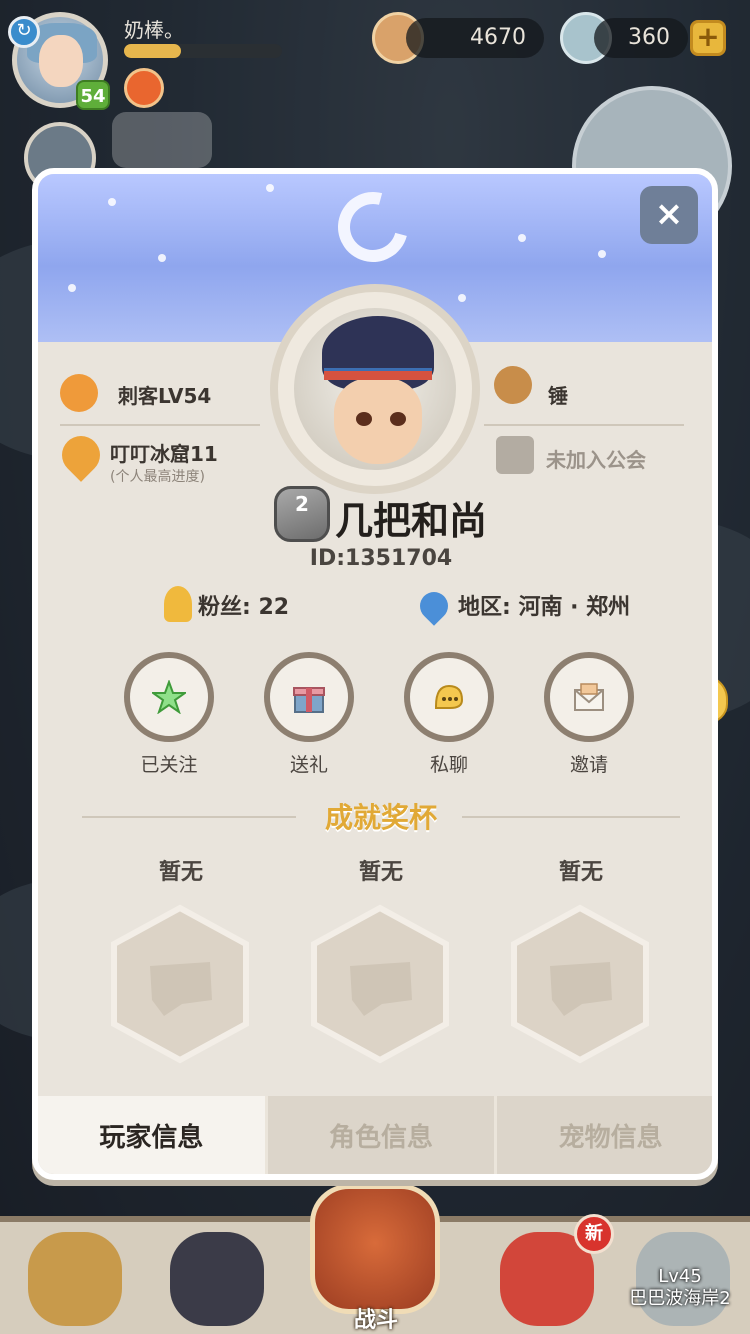 The width and height of the screenshot is (750, 1334). What do you see at coordinates (513, 385) in the screenshot?
I see `pet-icon` at bounding box center [513, 385].